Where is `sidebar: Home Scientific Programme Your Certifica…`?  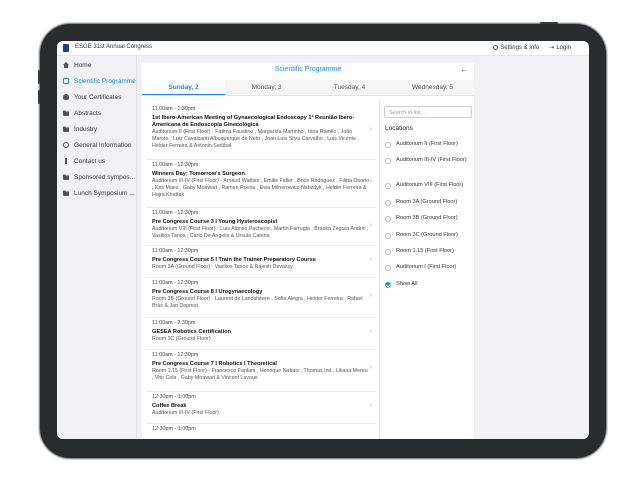
sidebar: Home Scientific Programme Your Certifica… is located at coordinates (97, 247).